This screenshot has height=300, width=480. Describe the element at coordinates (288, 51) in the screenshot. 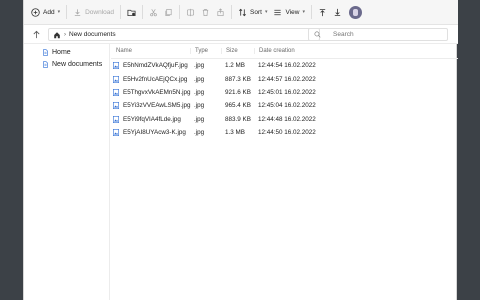

I see `column-header-date: Date creation` at that location.